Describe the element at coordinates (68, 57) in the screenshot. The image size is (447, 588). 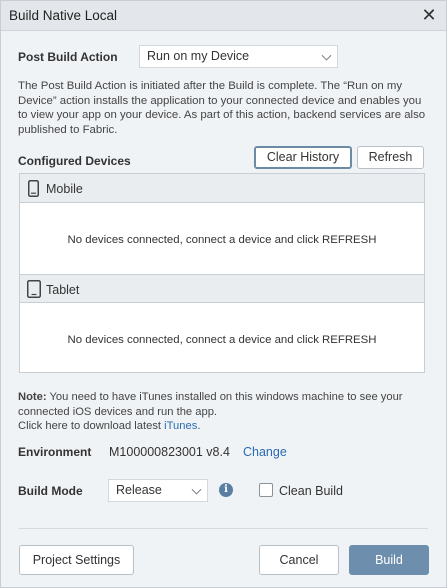
I see `post-build-action-label: Post Build Action` at that location.